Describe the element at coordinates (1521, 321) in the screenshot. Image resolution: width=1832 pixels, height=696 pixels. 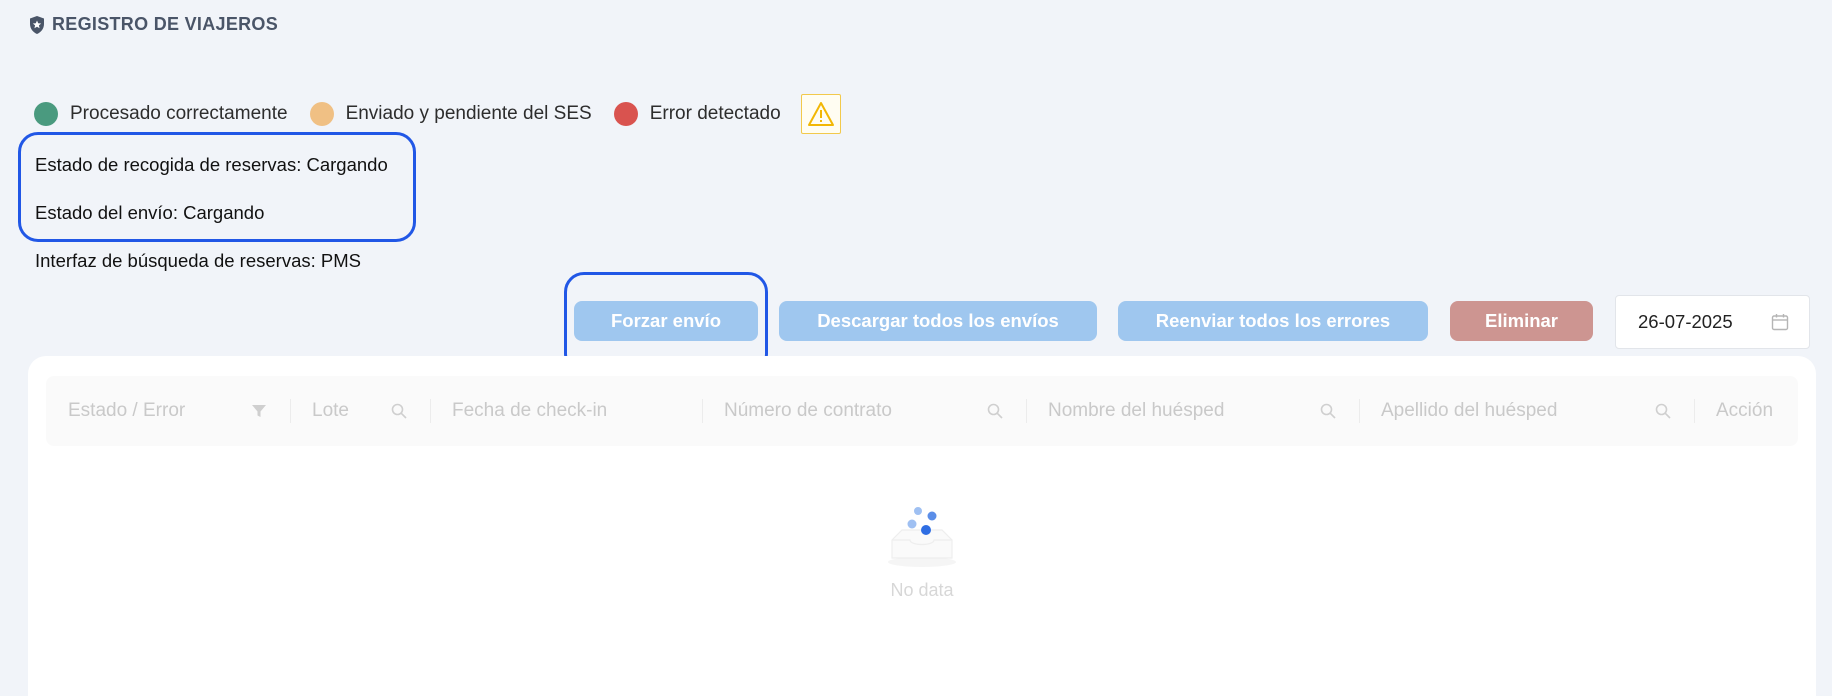
I see `delete-button: Eliminar` at that location.